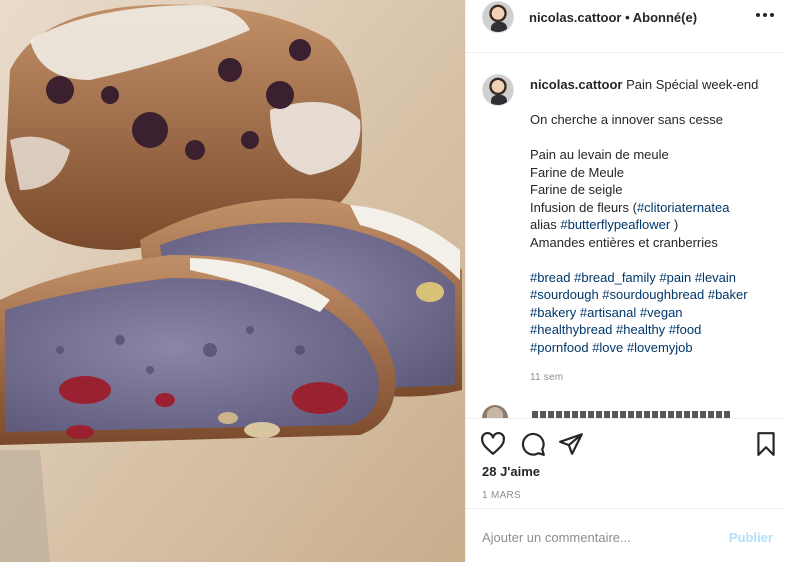  Describe the element at coordinates (652, 378) in the screenshot. I see `post-time-ago: 11 sem` at that location.